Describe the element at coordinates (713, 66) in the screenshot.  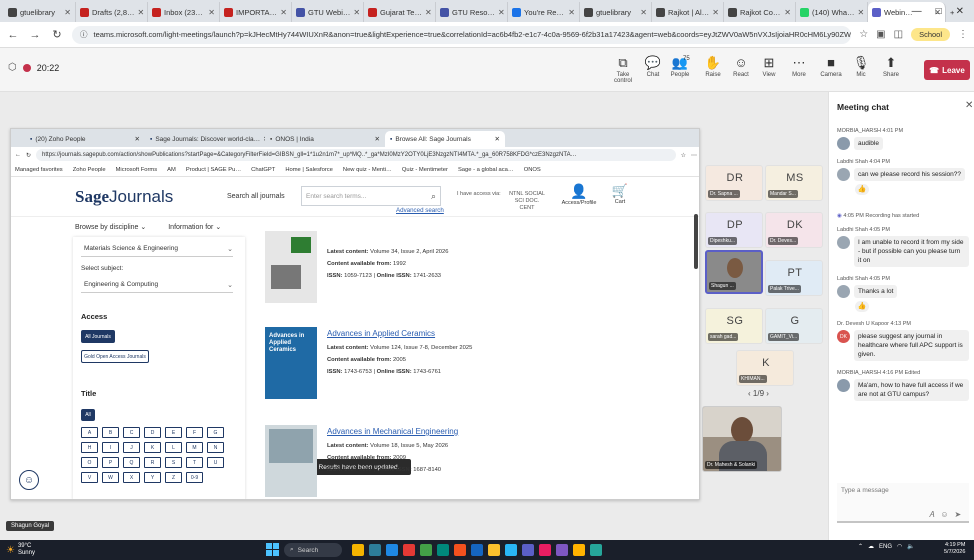
I see `toolbar-raise-button: ✋ Raise` at that location.